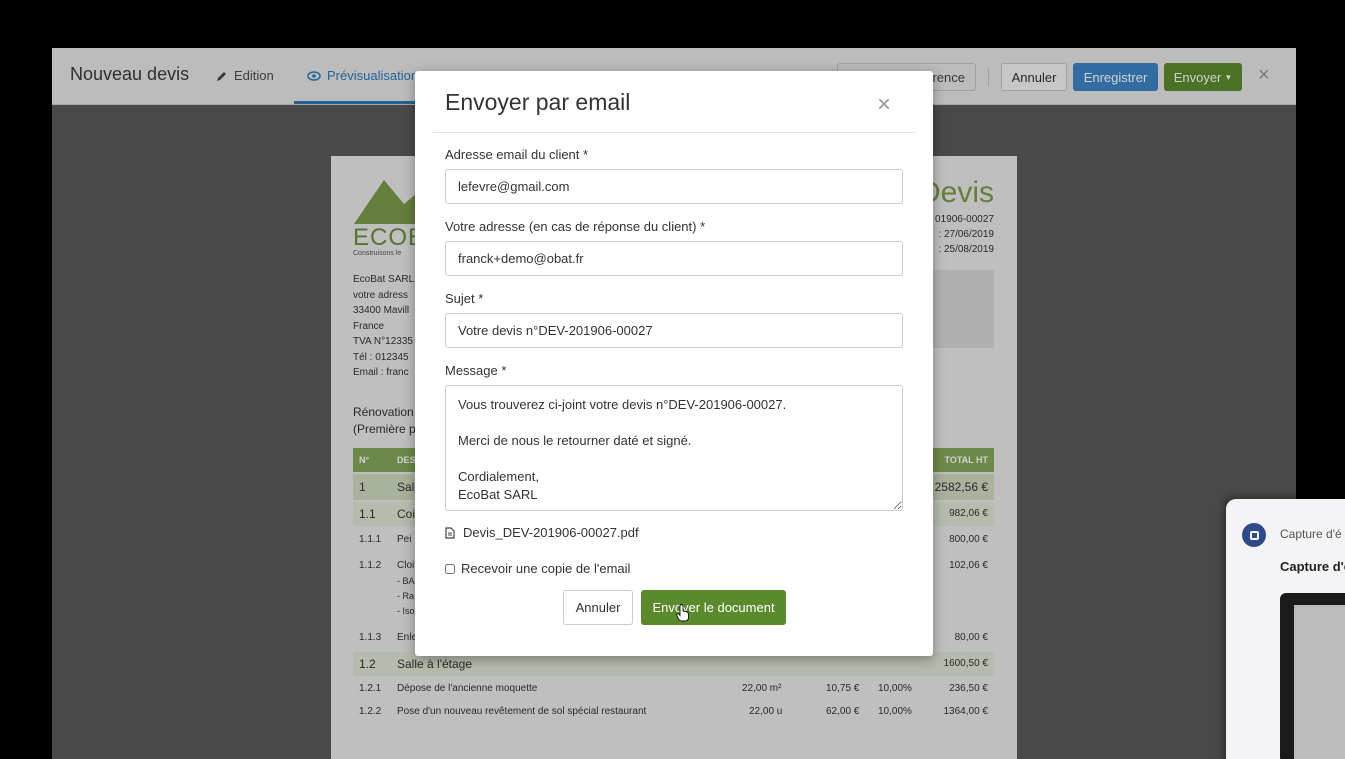  I want to click on modal-cancel-label: Annuler, so click(598, 607).